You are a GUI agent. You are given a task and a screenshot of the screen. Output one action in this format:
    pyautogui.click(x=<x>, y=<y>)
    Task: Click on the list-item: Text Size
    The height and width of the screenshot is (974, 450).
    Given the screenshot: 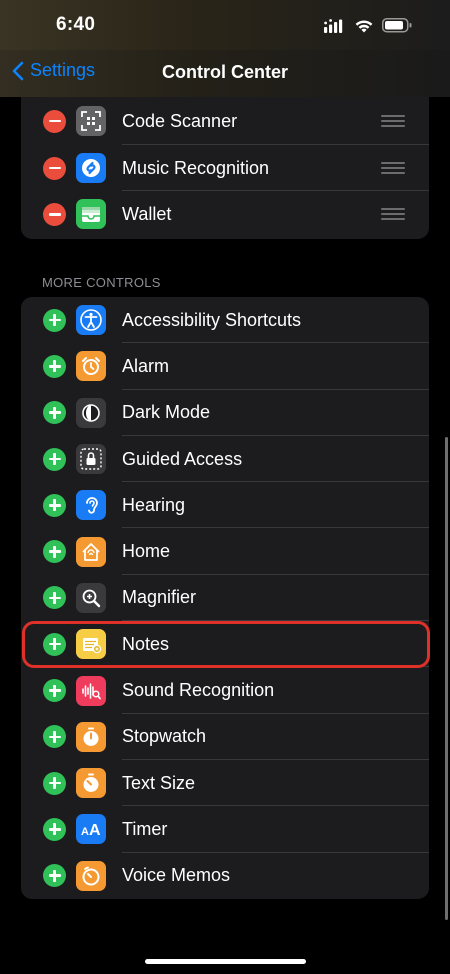 What is the action you would take?
    pyautogui.click(x=225, y=783)
    